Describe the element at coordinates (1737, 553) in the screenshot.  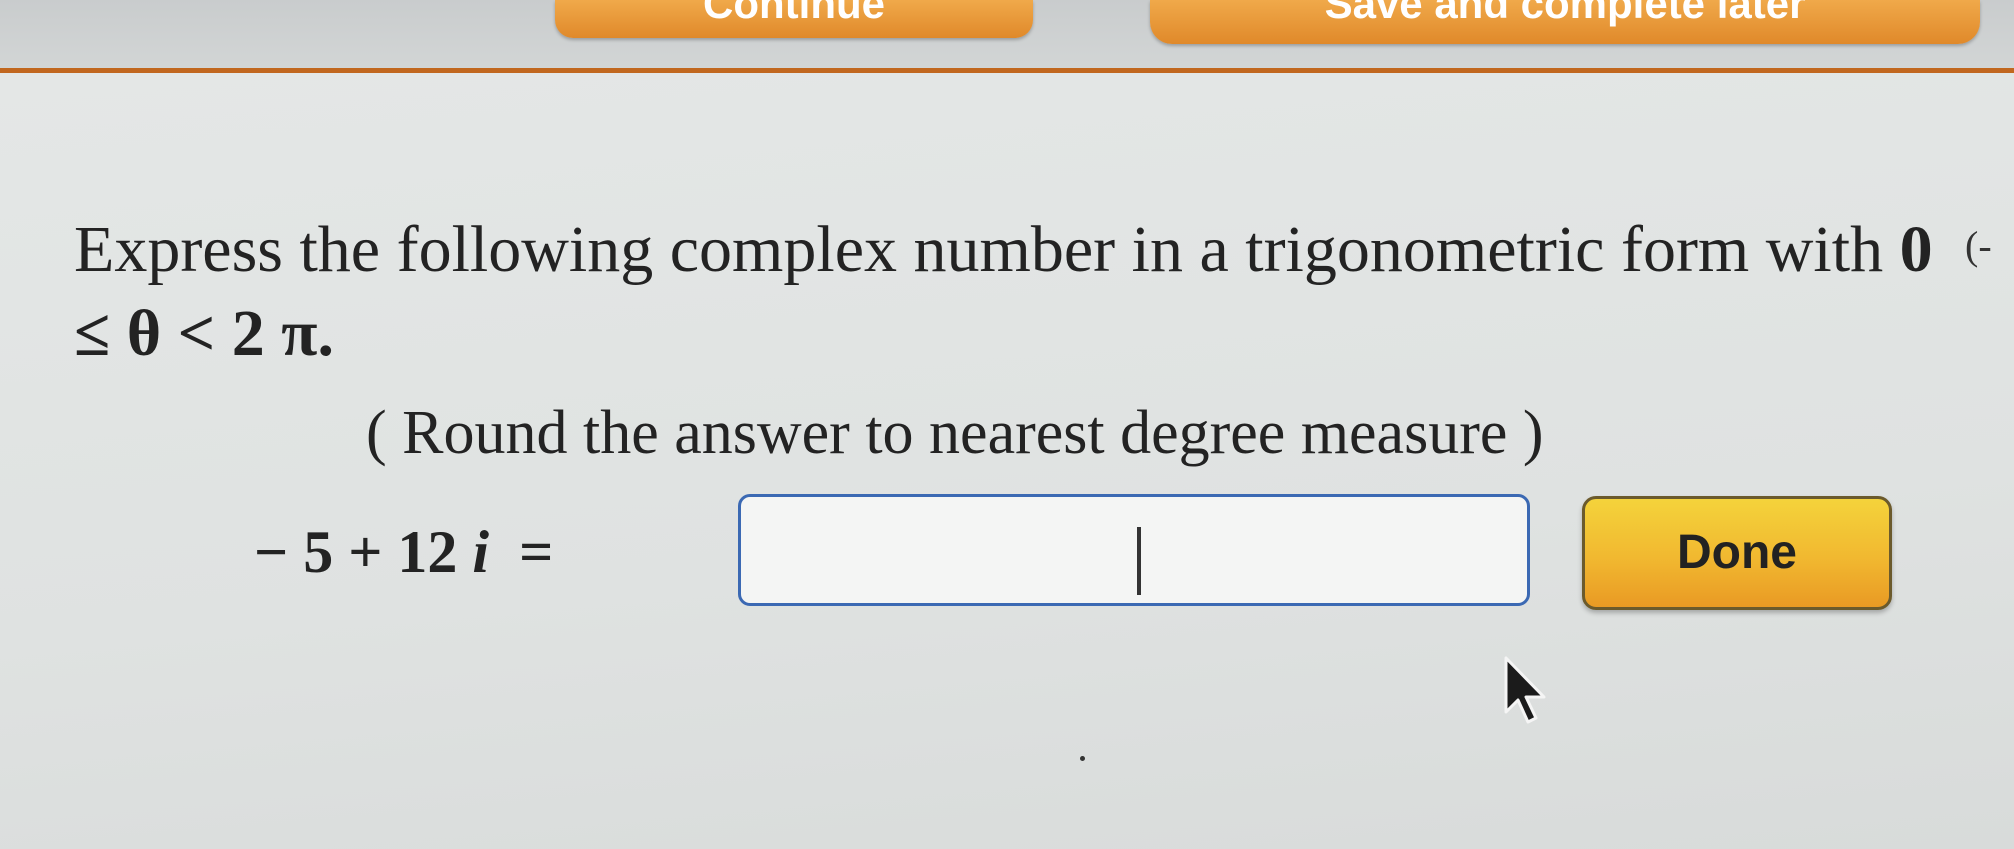
I see `done-button: Done` at that location.